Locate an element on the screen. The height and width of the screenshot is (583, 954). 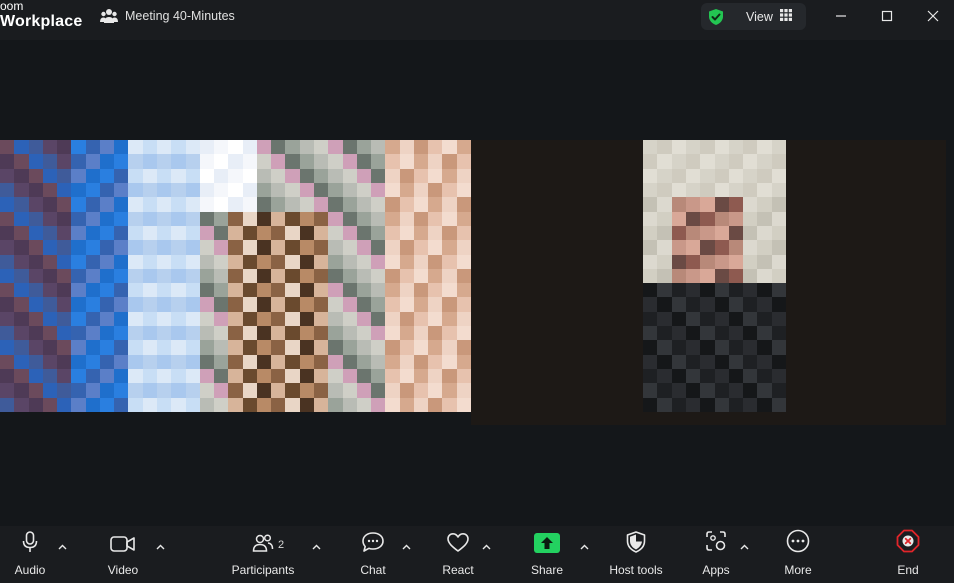
view-button: View is located at coordinates (753, 16).